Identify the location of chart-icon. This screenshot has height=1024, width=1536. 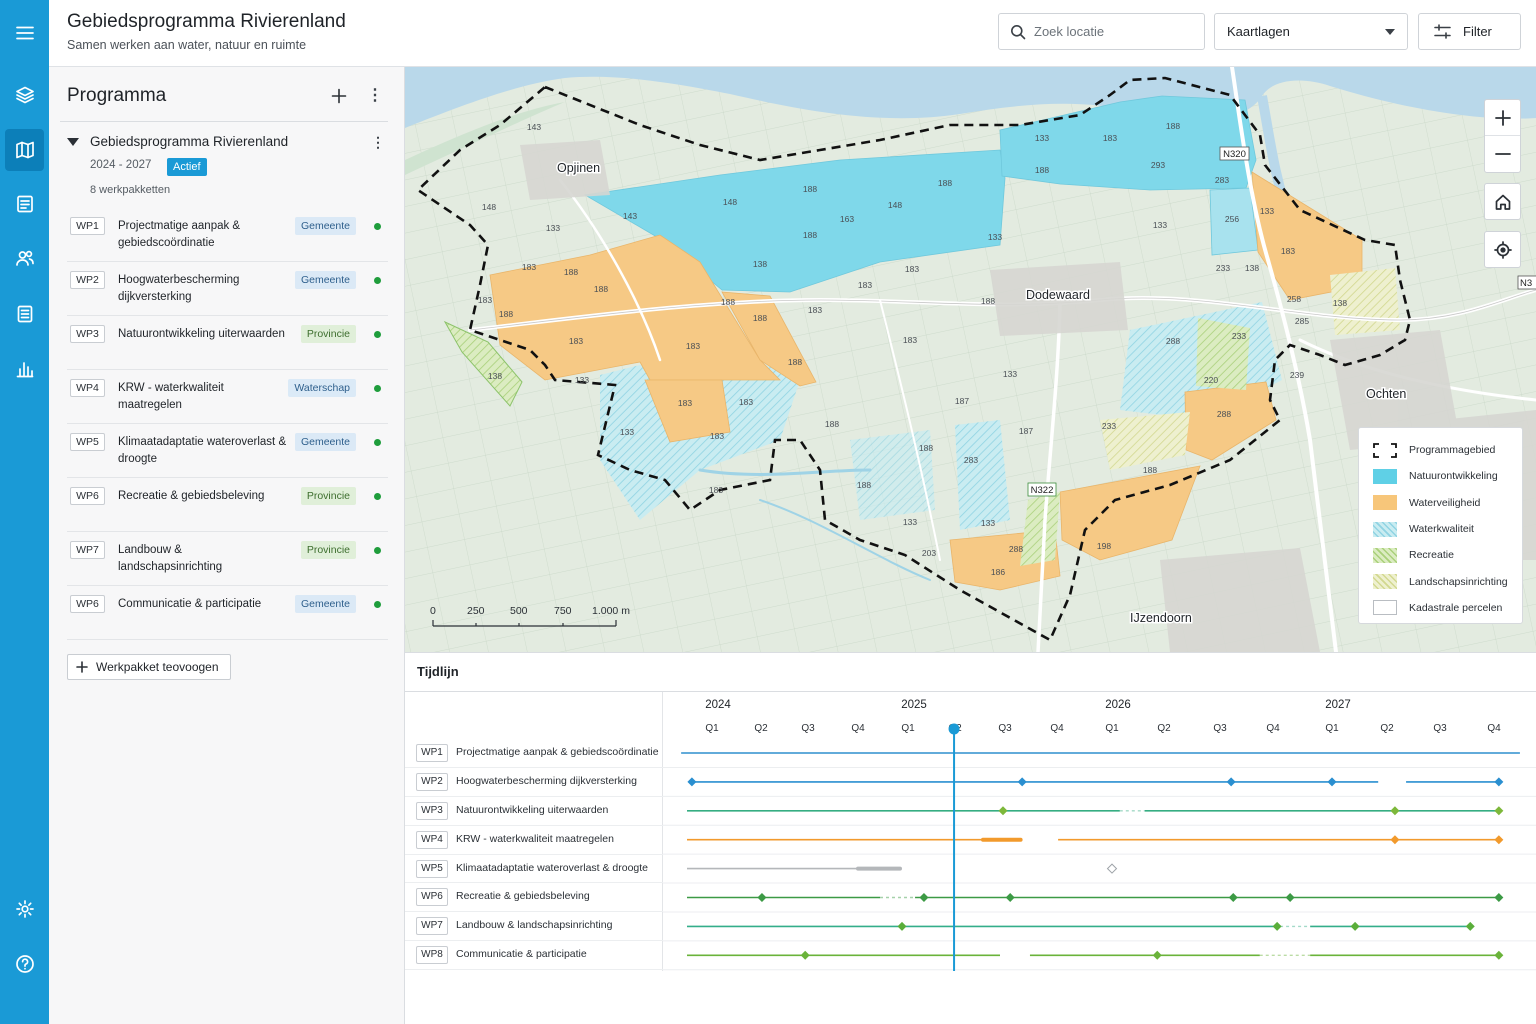
(24, 369).